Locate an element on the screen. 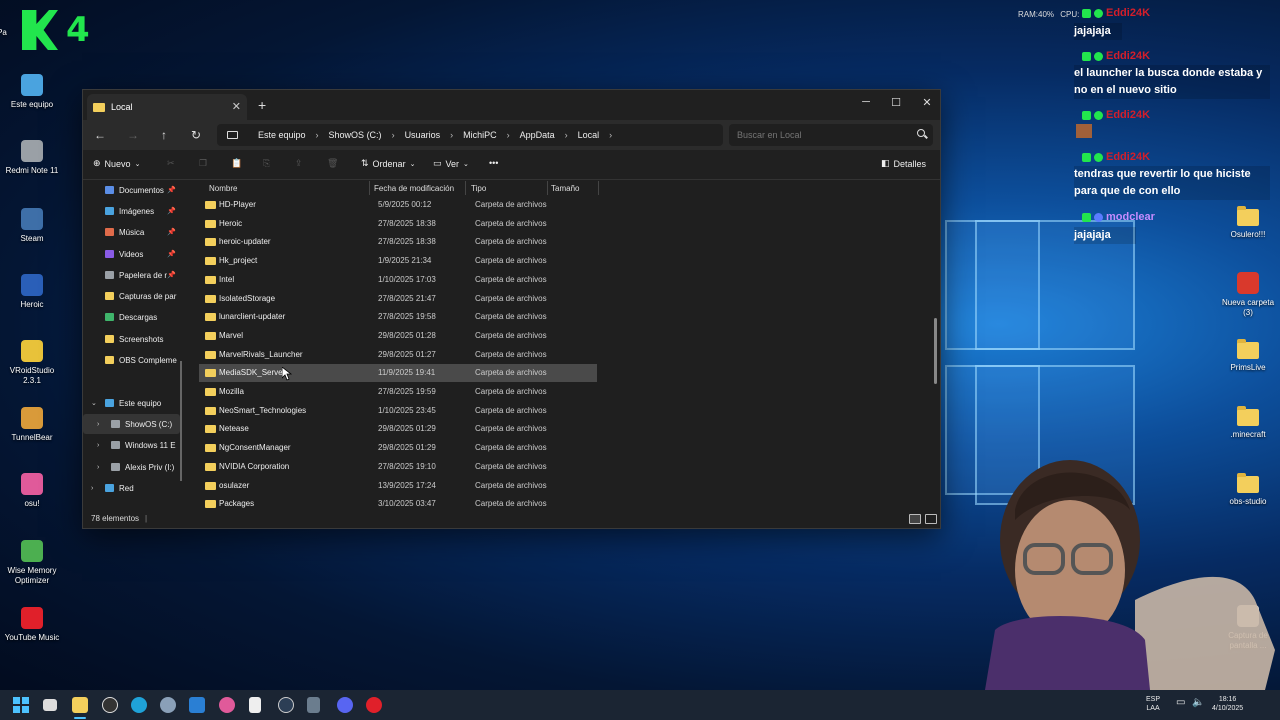  scrollbar is located at coordinates (935, 351).